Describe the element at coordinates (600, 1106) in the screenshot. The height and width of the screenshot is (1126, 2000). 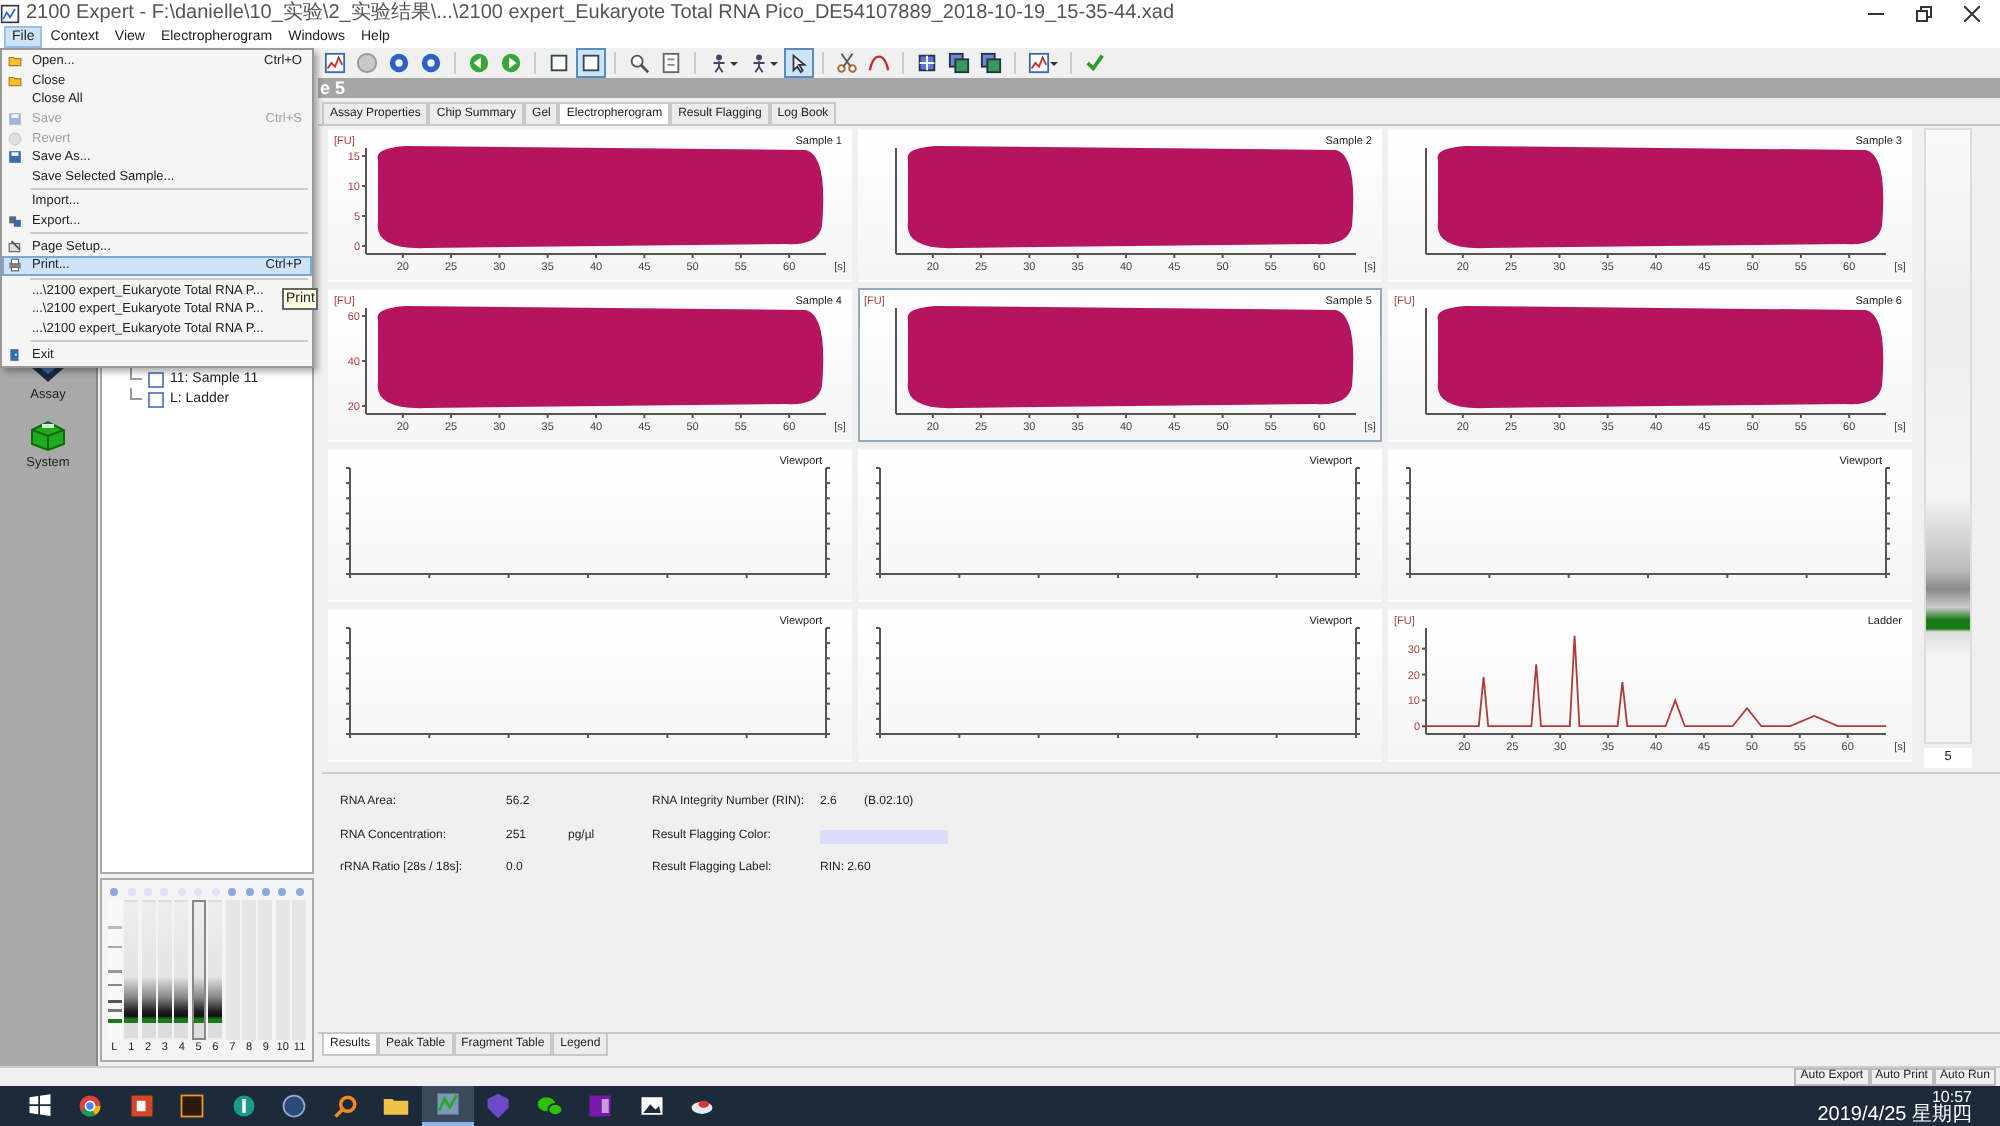
I see `note-icon` at that location.